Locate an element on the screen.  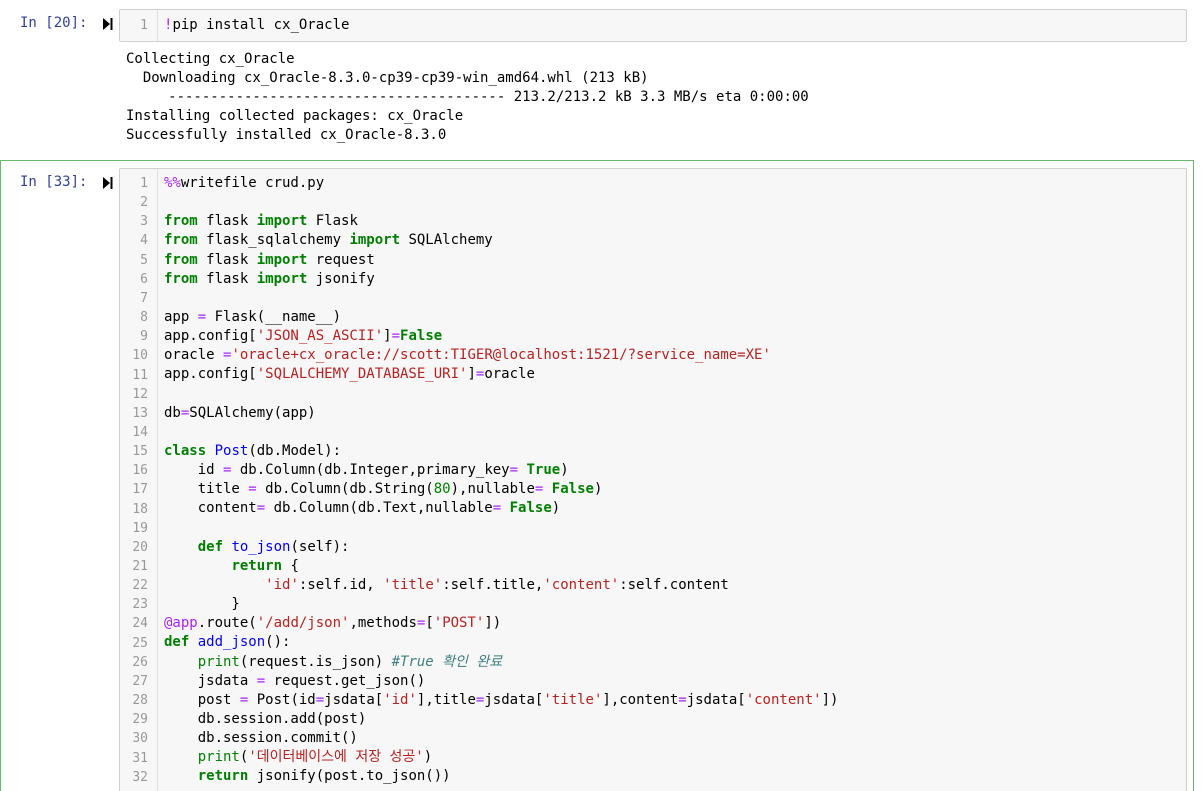
code-line: } is located at coordinates (501, 604).